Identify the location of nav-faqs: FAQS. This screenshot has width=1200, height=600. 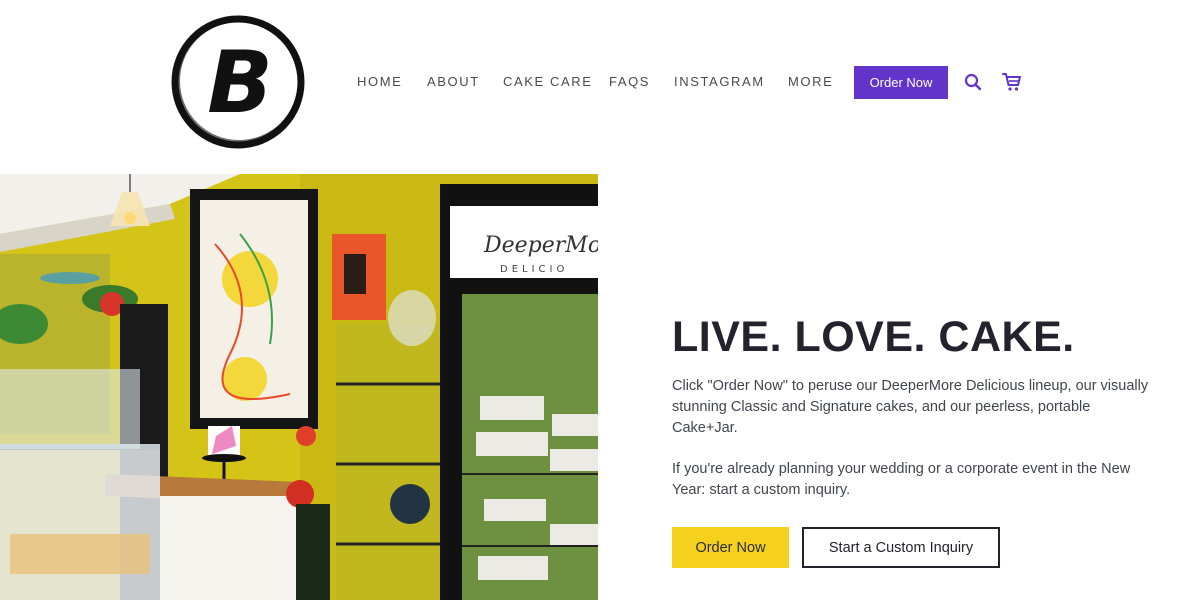
(629, 81).